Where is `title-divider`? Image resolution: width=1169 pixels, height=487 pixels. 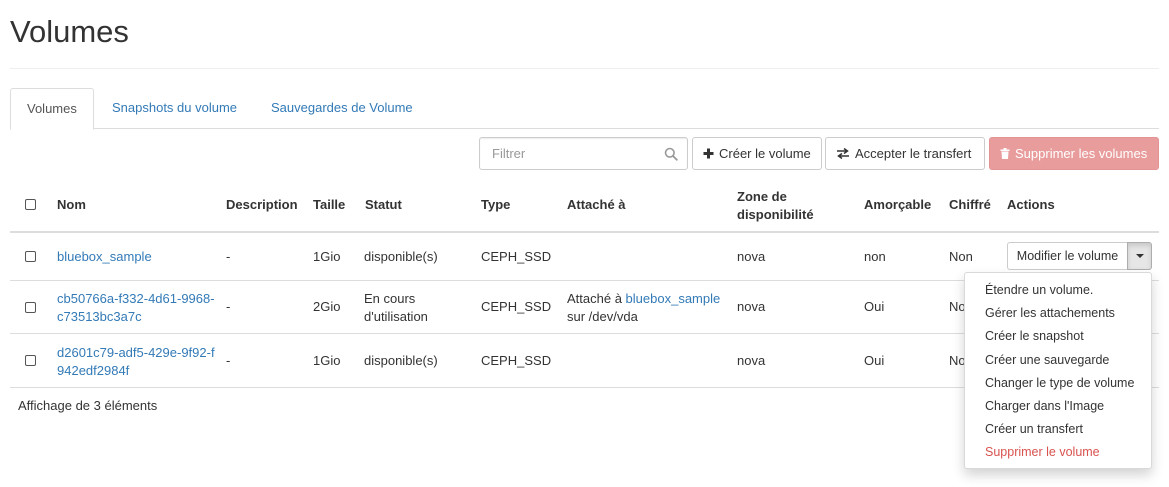 title-divider is located at coordinates (584, 68).